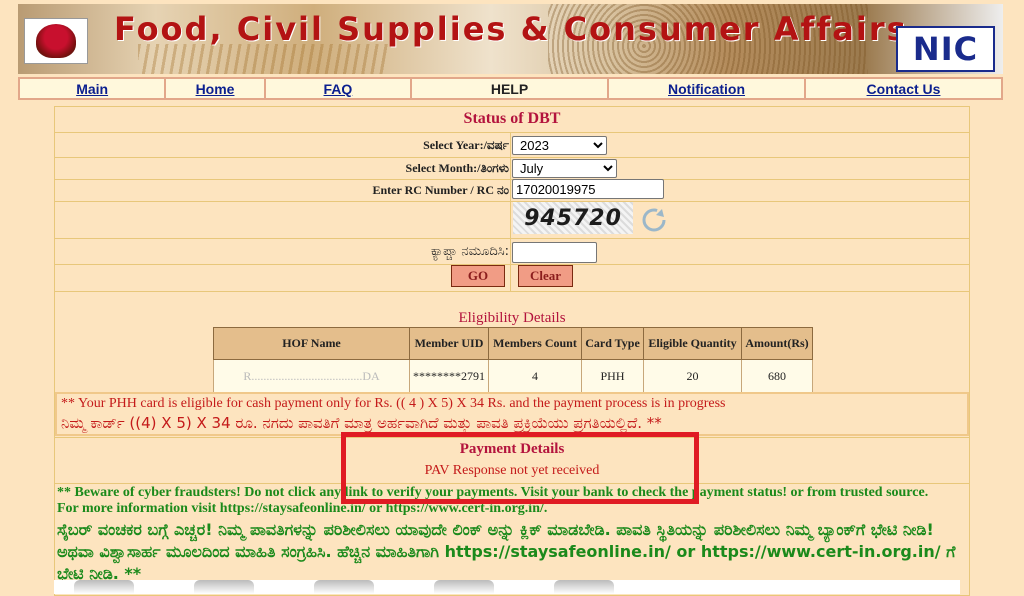  What do you see at coordinates (512, 318) in the screenshot?
I see `eligibility-title: Eligibility Details` at bounding box center [512, 318].